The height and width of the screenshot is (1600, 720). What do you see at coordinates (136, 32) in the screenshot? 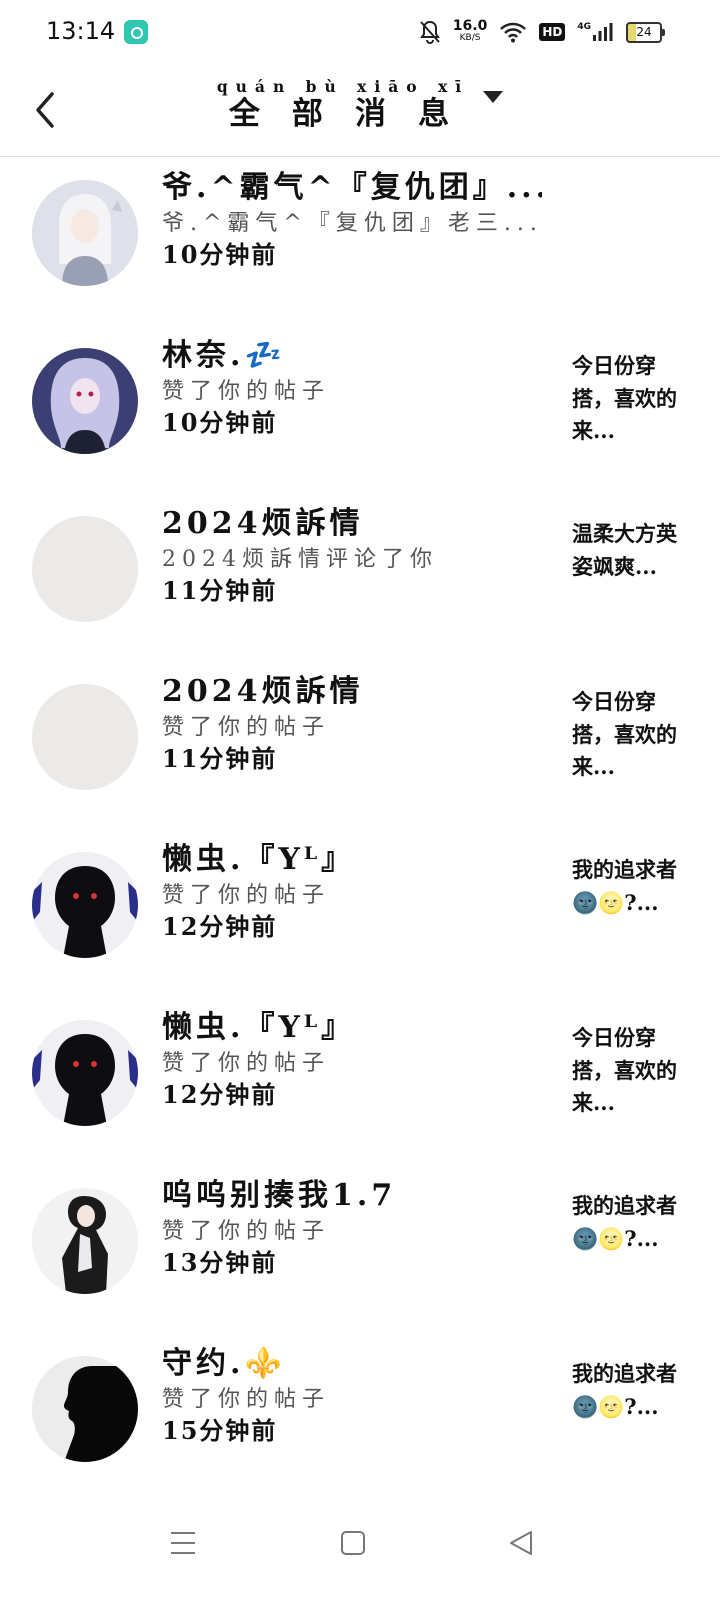
I see `app-notification-icon` at bounding box center [136, 32].